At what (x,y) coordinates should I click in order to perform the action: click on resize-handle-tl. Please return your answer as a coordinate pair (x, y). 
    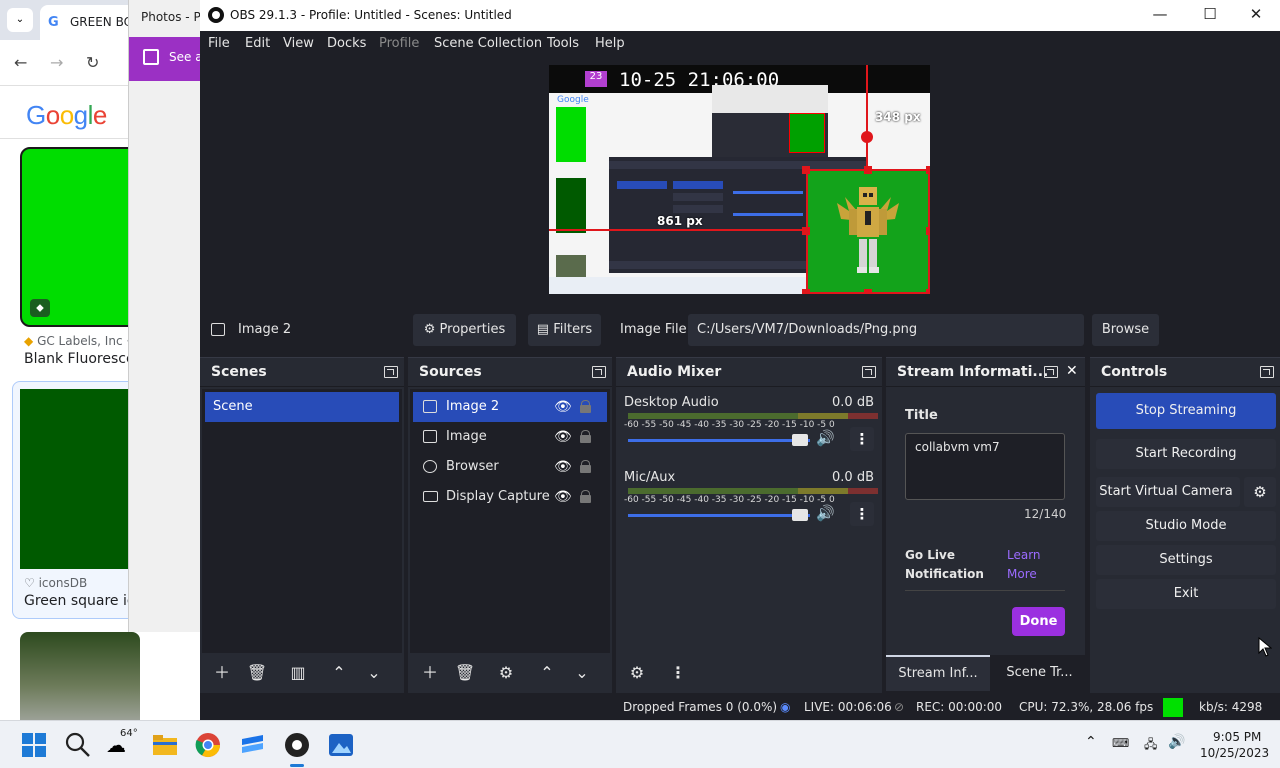
    Looking at the image, I should click on (806, 170).